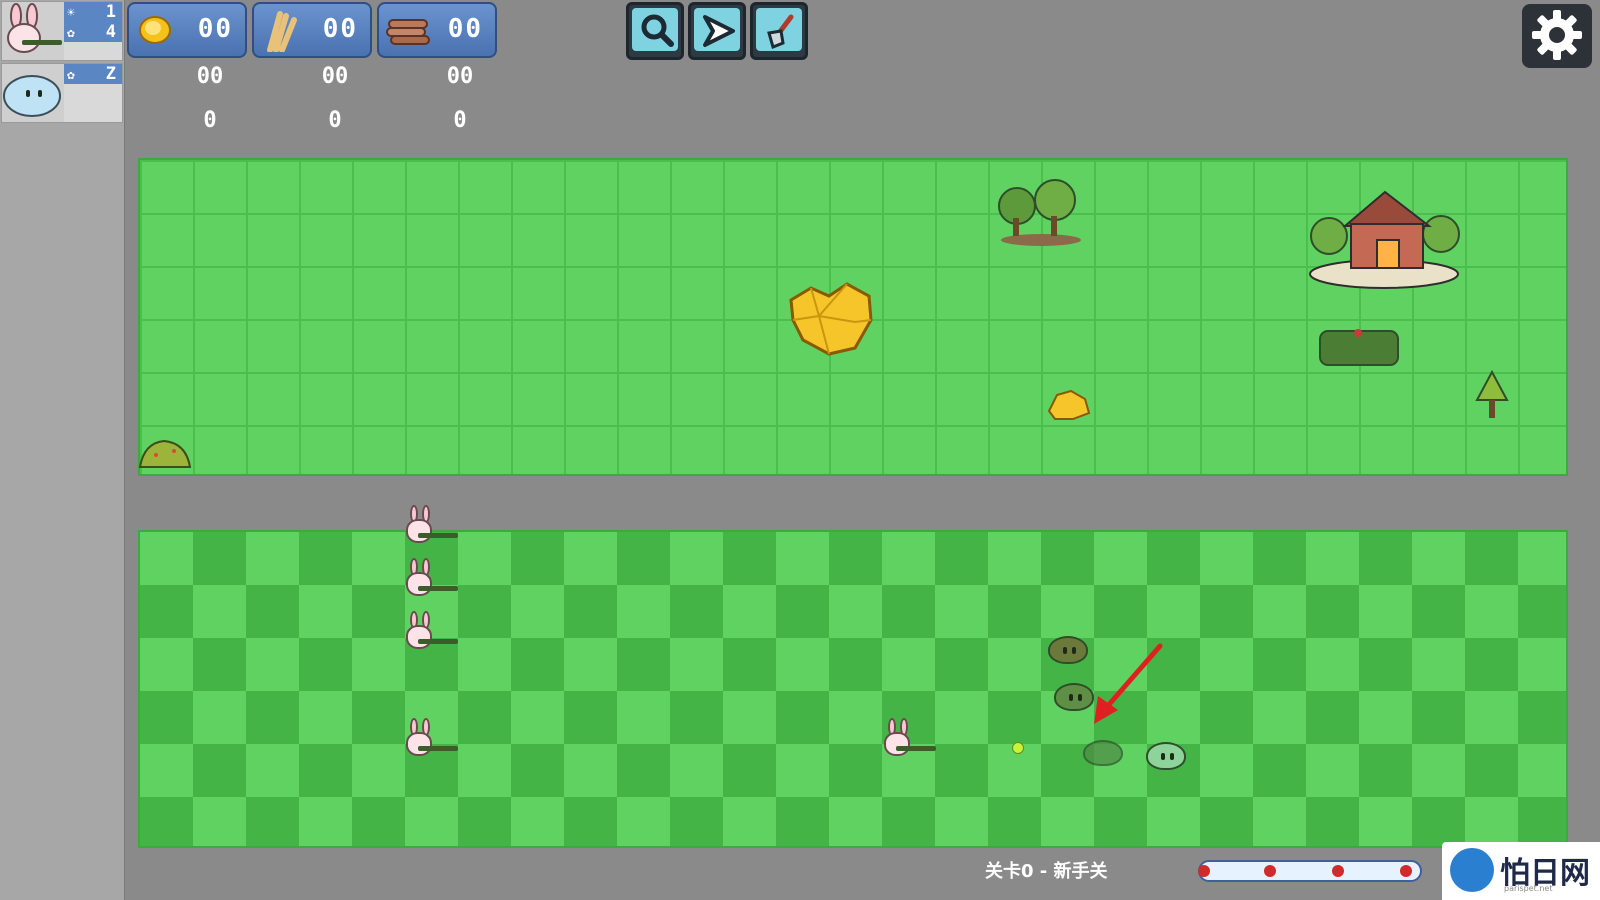 This screenshot has height=900, width=1600. Describe the element at coordinates (831, 320) in the screenshot. I see `gold-ore-rock-icon` at that location.